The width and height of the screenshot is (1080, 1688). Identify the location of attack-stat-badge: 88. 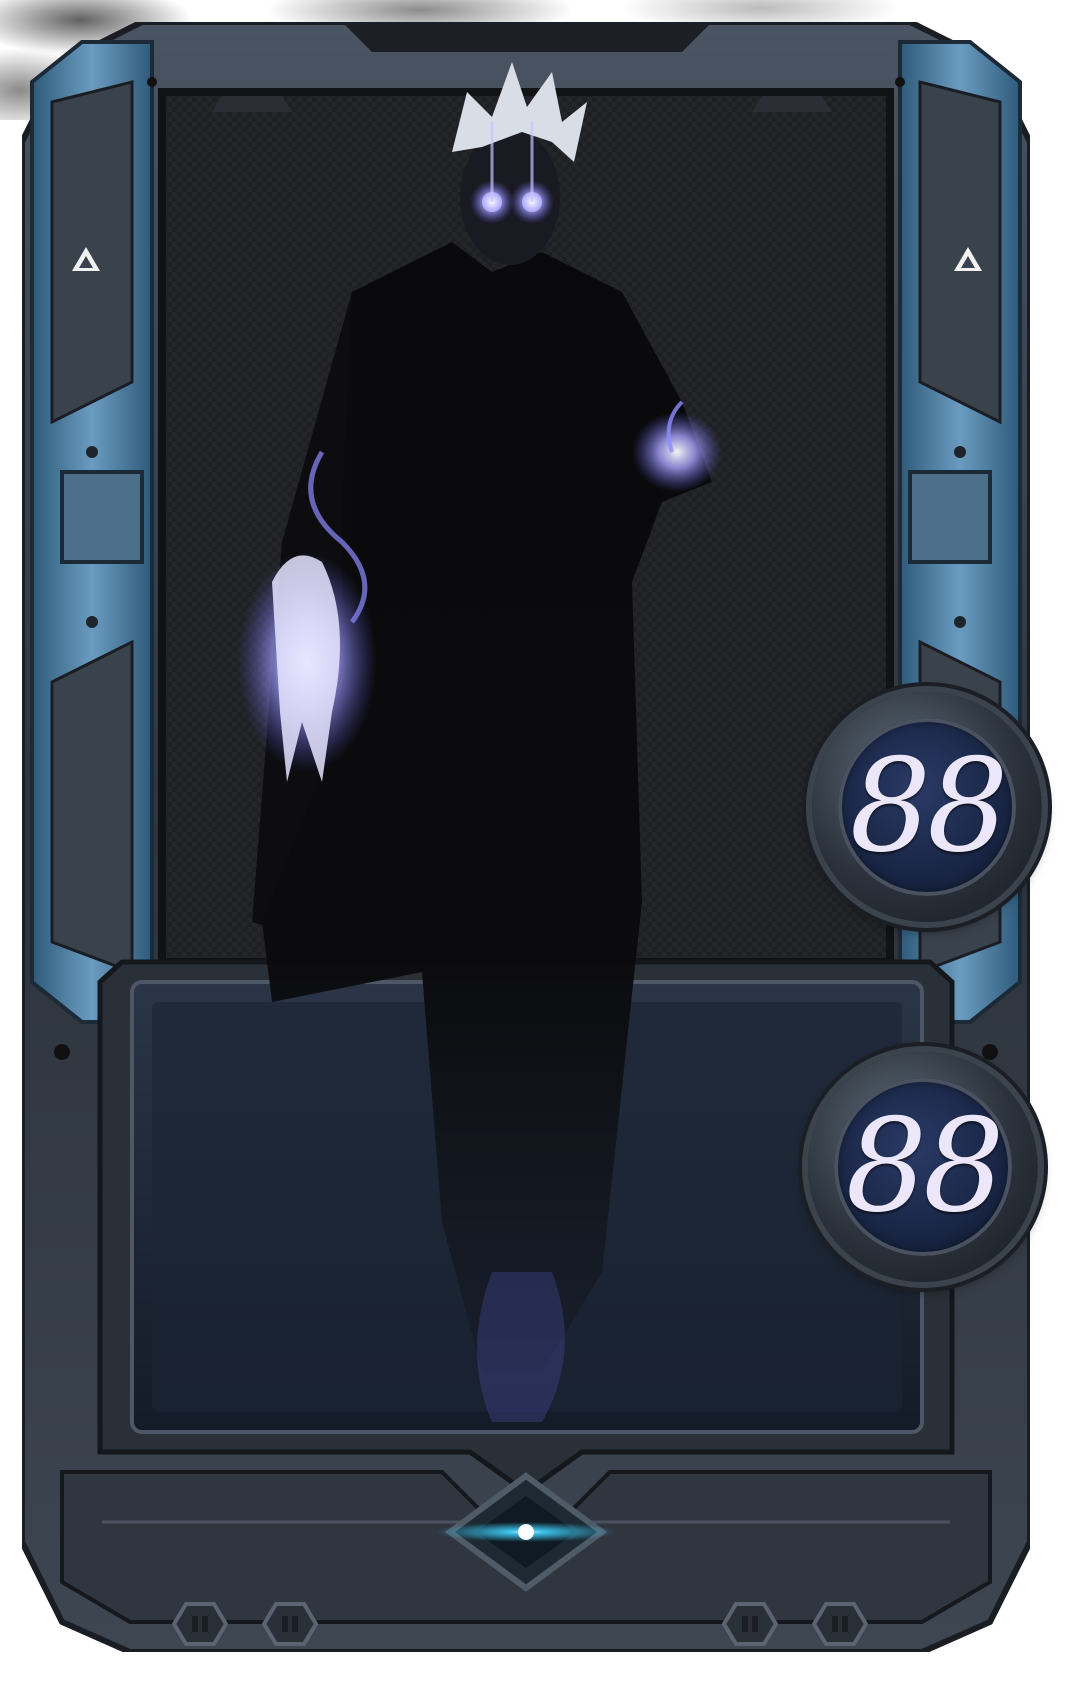
(927, 807).